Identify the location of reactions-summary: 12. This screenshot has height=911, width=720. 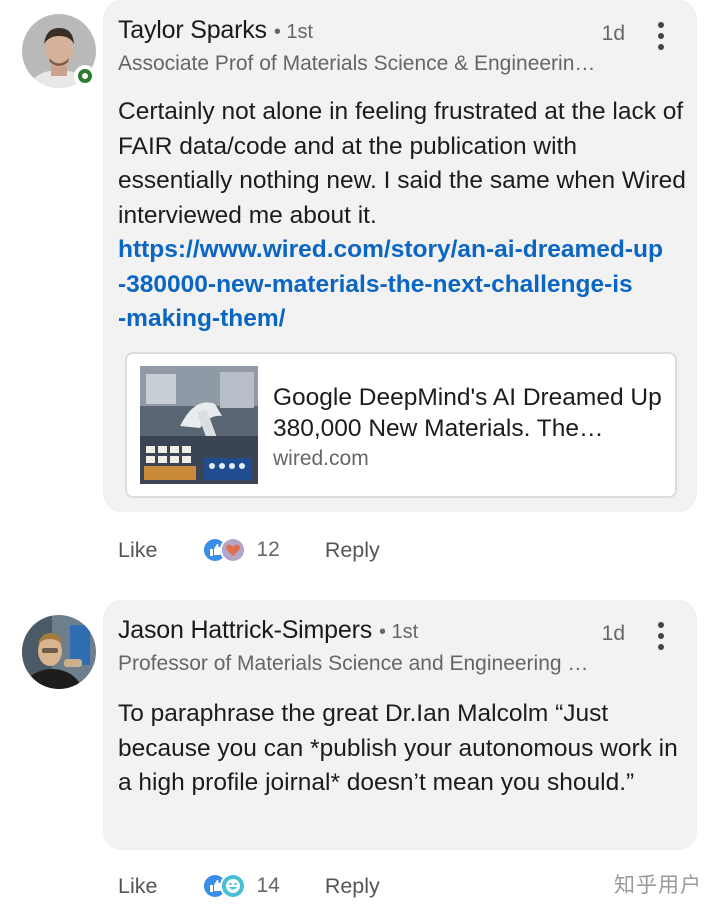
(241, 550).